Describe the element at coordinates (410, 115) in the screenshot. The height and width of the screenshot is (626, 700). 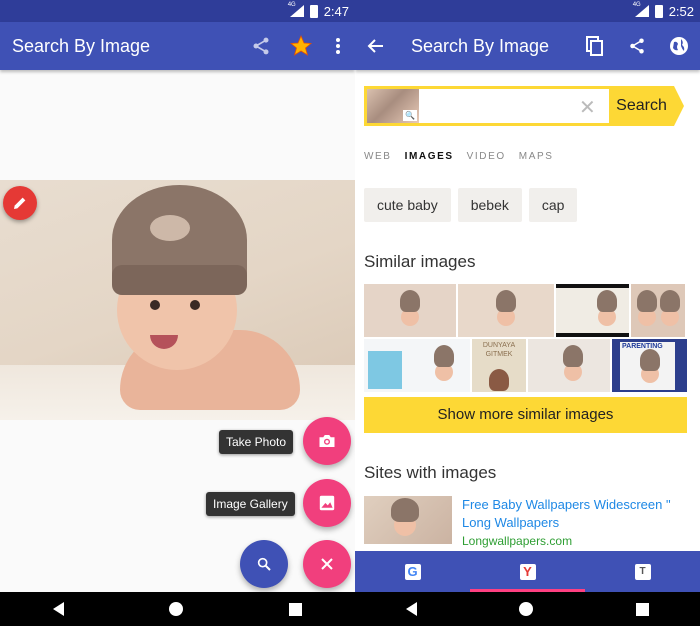
I see `search-icon: 🔍` at that location.